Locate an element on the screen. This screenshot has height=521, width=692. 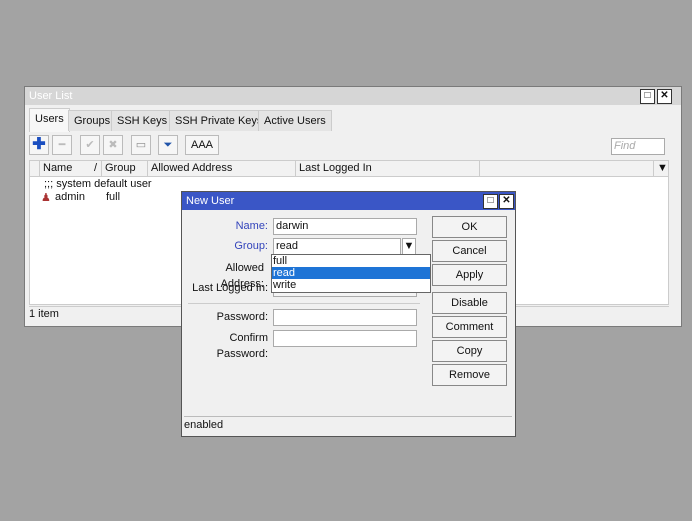
tab-active-users: Active Users is located at coordinates (295, 120).